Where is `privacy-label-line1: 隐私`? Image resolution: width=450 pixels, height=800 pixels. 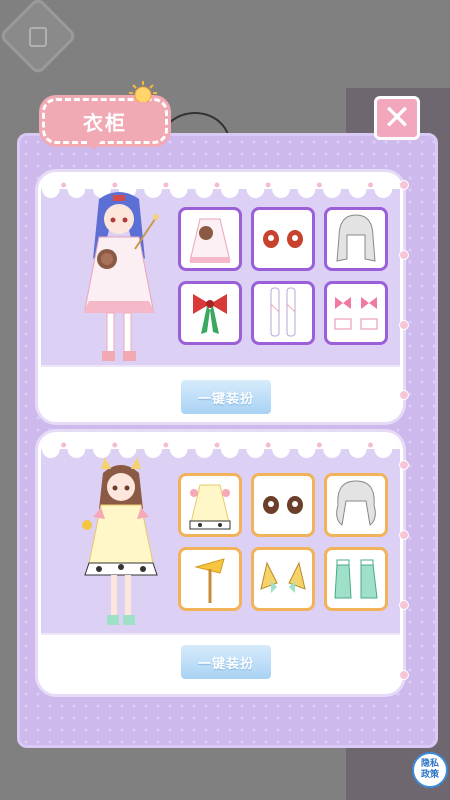
privacy-label-line1: 隐私 is located at coordinates (429, 764).